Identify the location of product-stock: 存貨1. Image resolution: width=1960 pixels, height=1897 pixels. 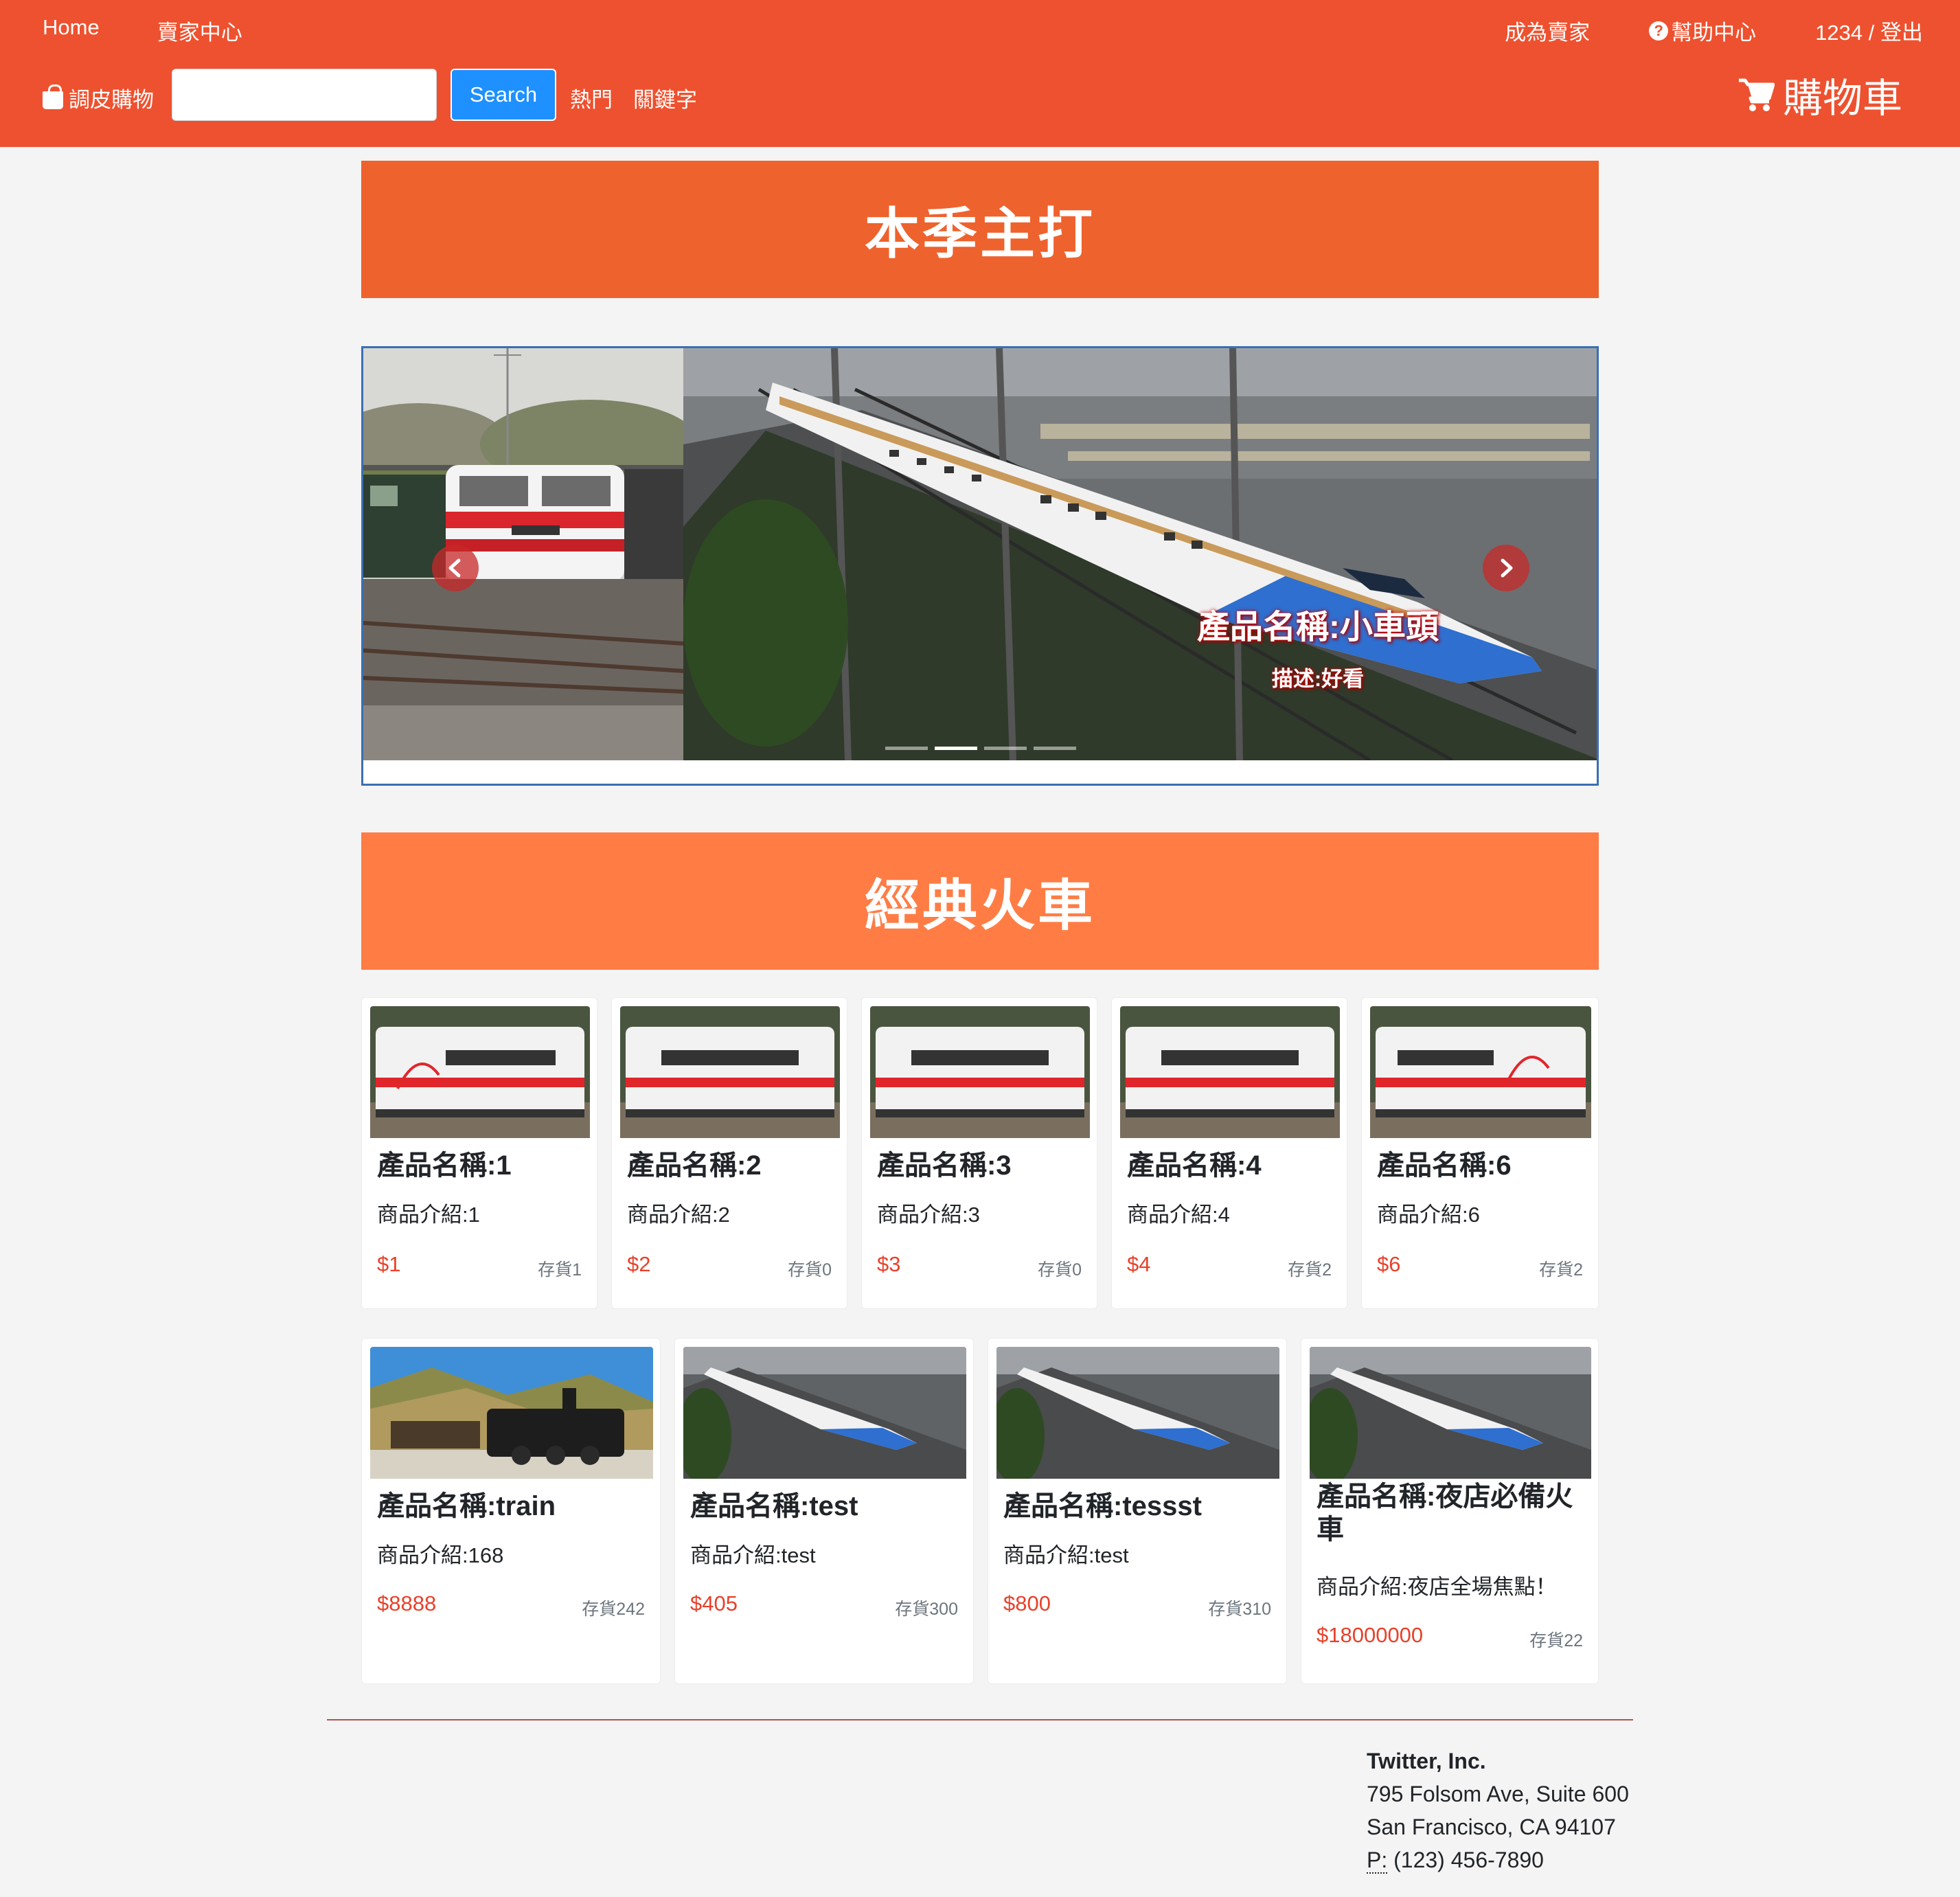
(560, 1270).